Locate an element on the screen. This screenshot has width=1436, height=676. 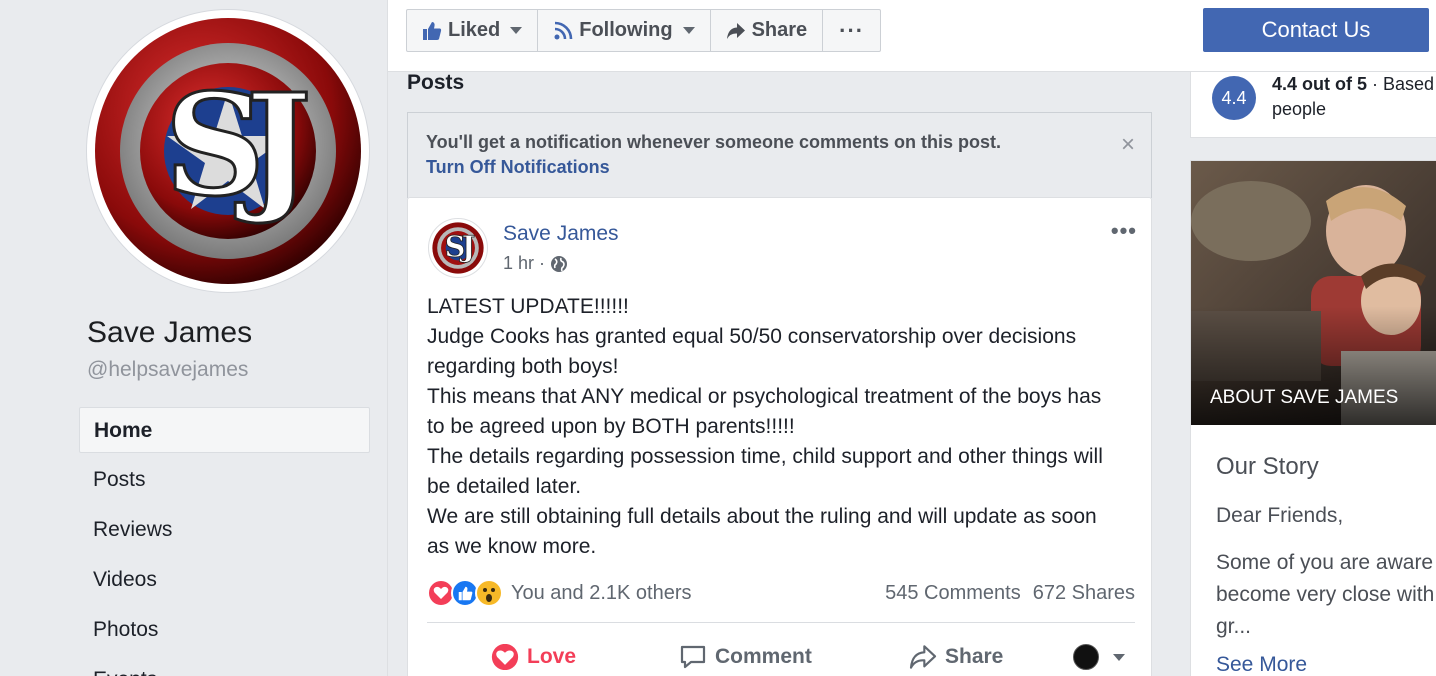
page-action-group: Liked Following Share ··· is located at coordinates (644, 30).